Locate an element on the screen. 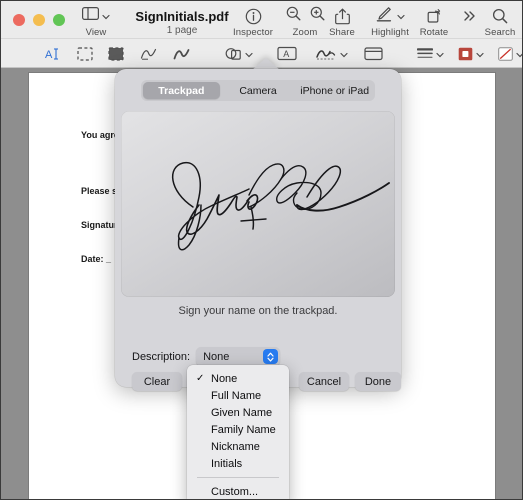  toolbar-zoom-group: Zoom is located at coordinates (305, 22).